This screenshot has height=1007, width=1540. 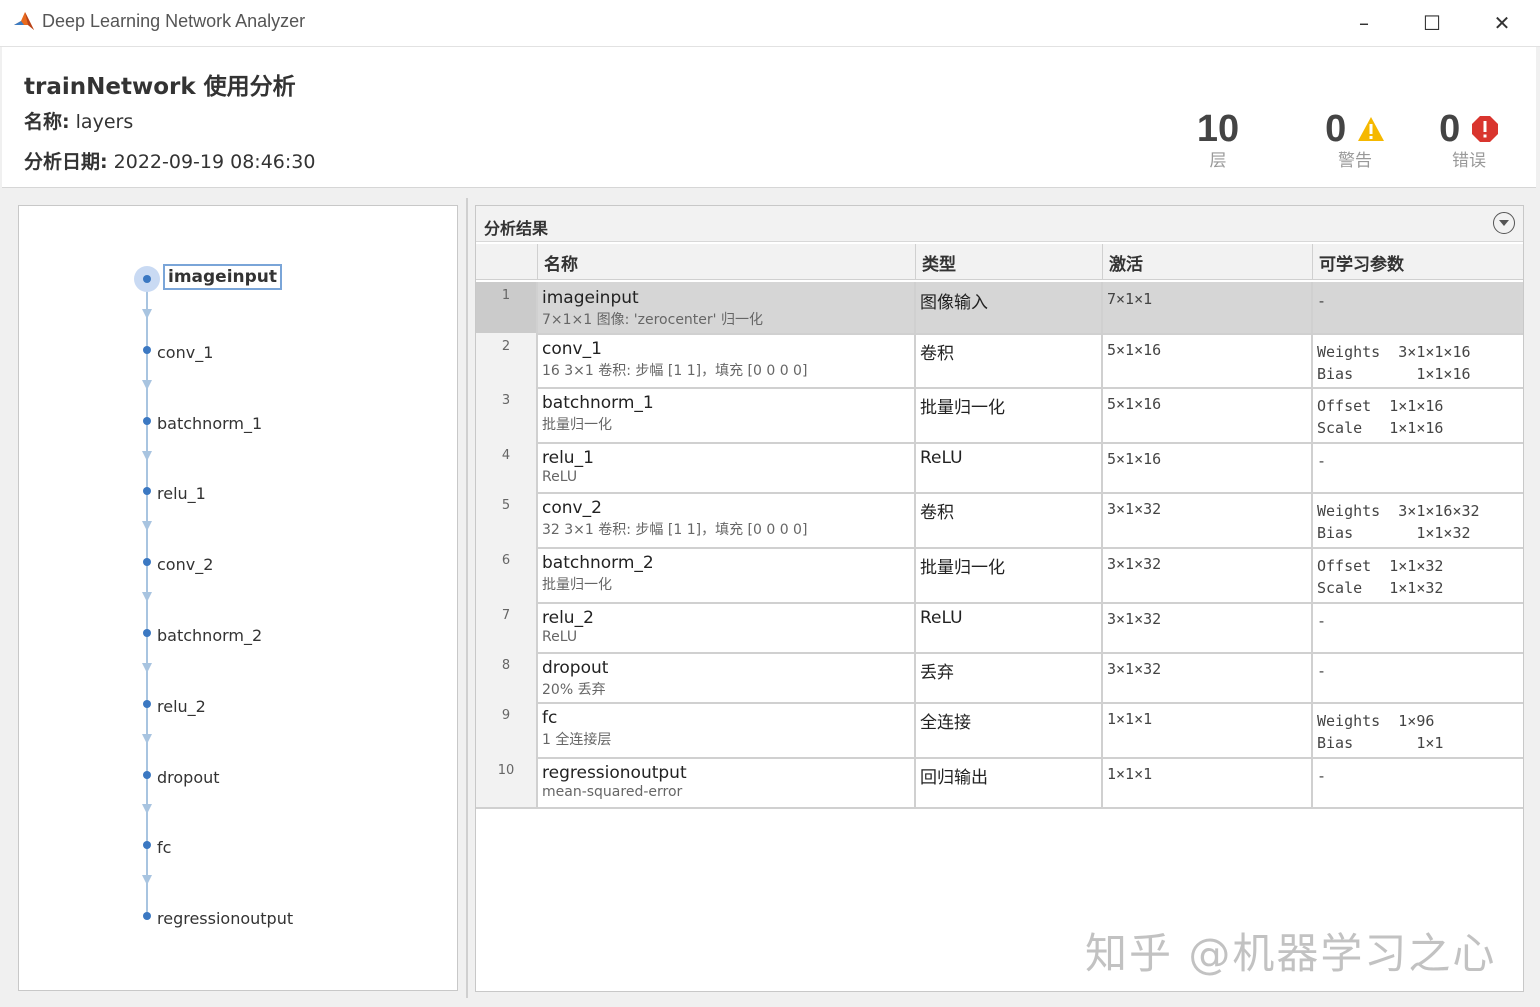 What do you see at coordinates (1432, 23) in the screenshot?
I see `maximize-button: ☐` at bounding box center [1432, 23].